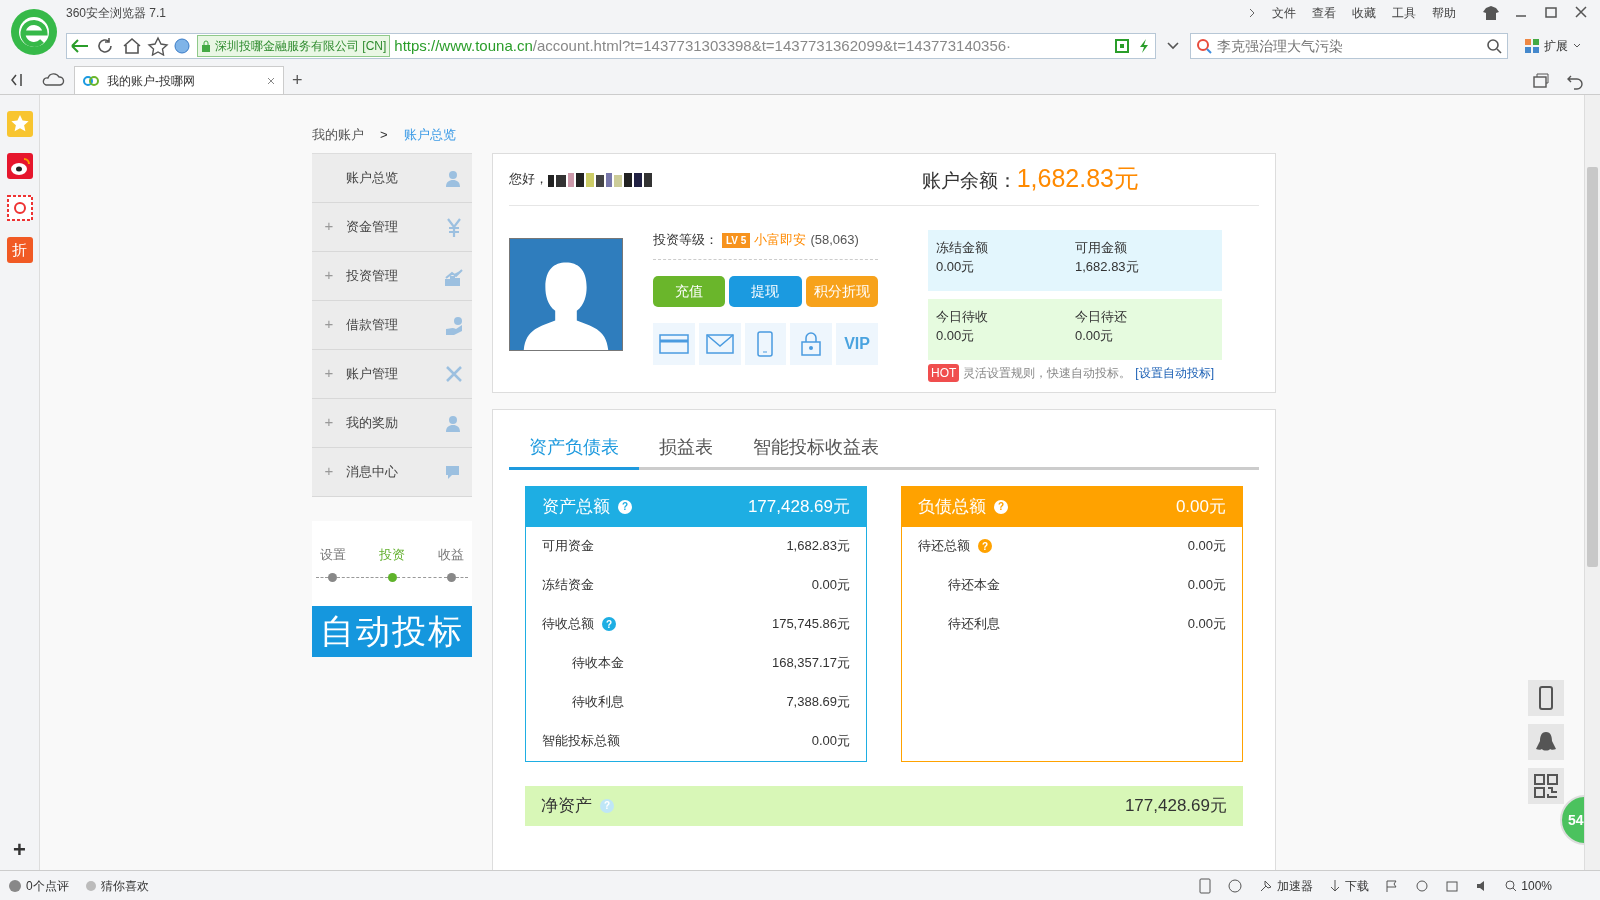 Image resolution: width=1600 pixels, height=900 pixels. I want to click on menu-item: 账户总览, so click(392, 178).